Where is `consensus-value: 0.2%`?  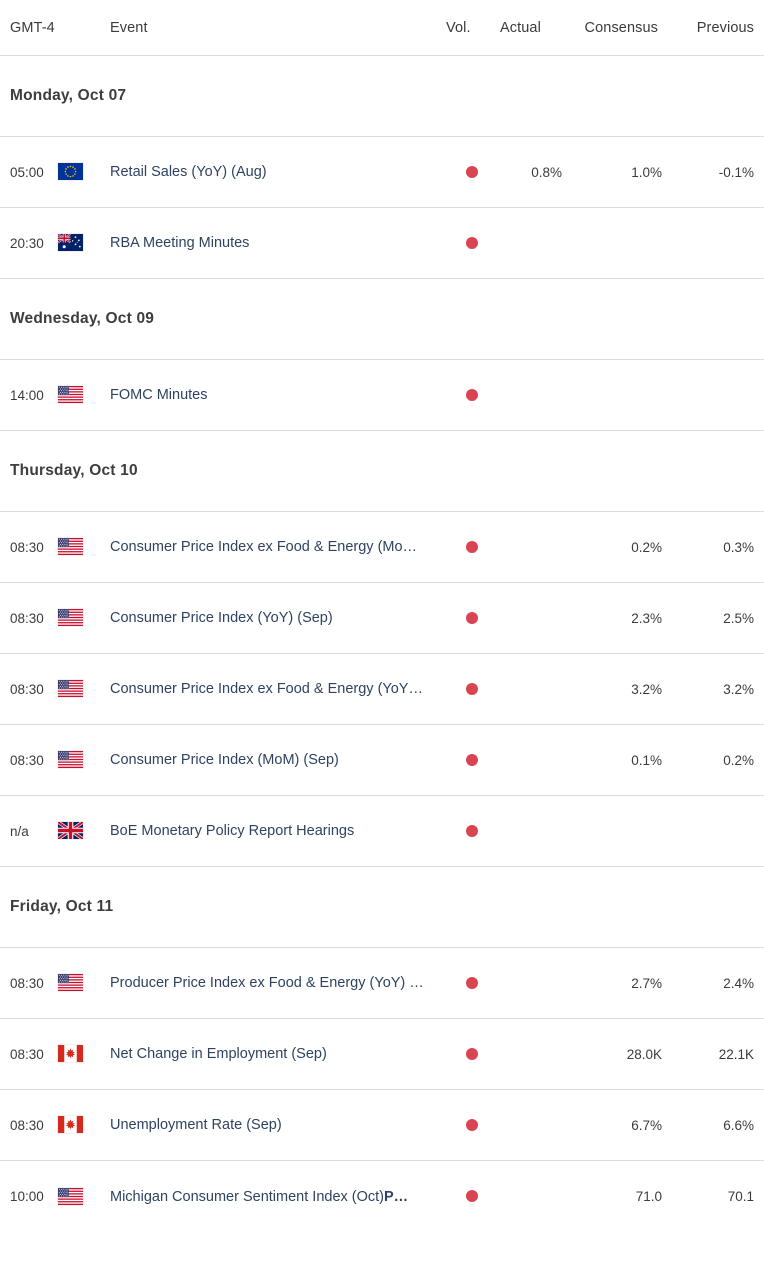 consensus-value: 0.2% is located at coordinates (646, 547).